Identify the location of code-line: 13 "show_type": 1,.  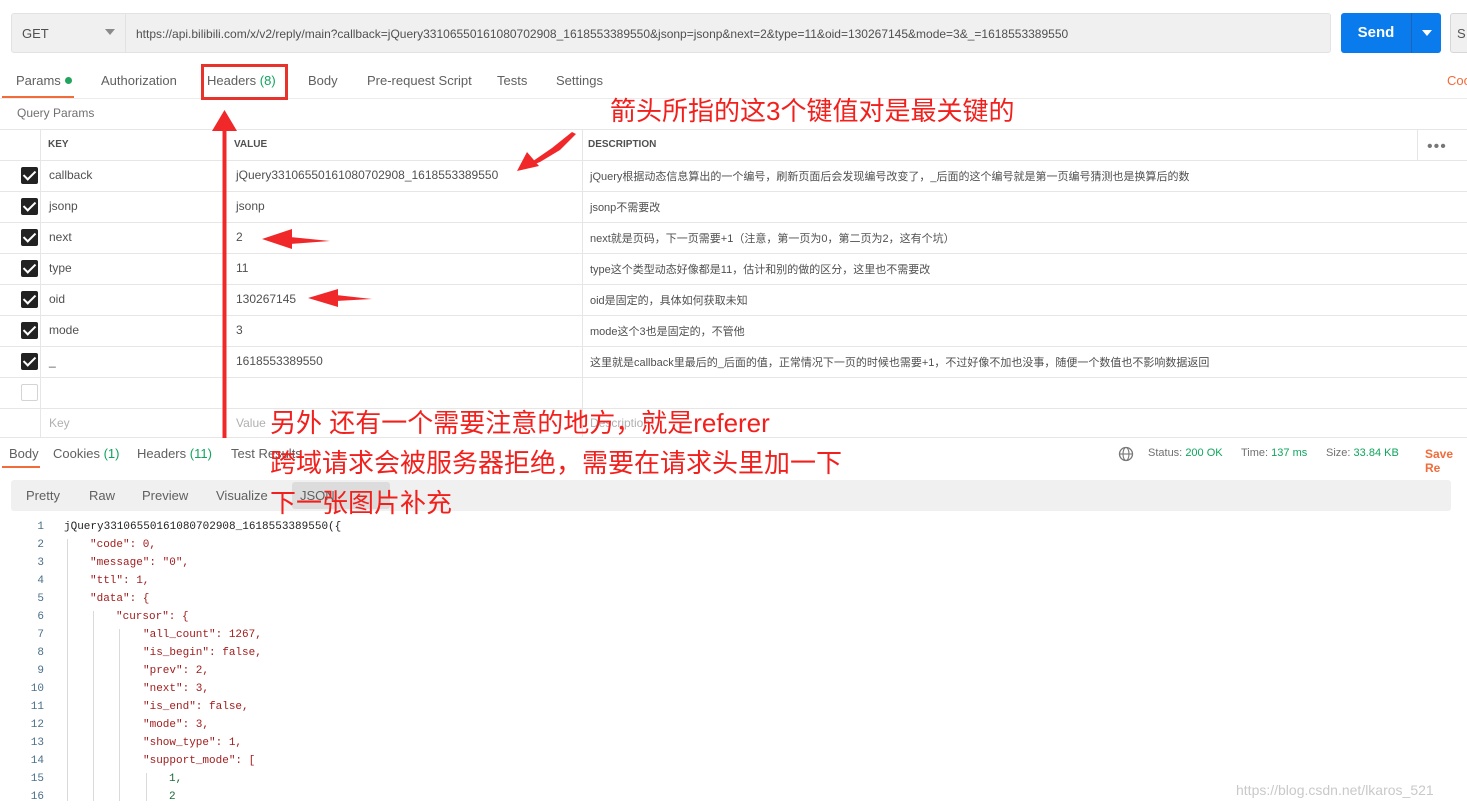
(733, 746).